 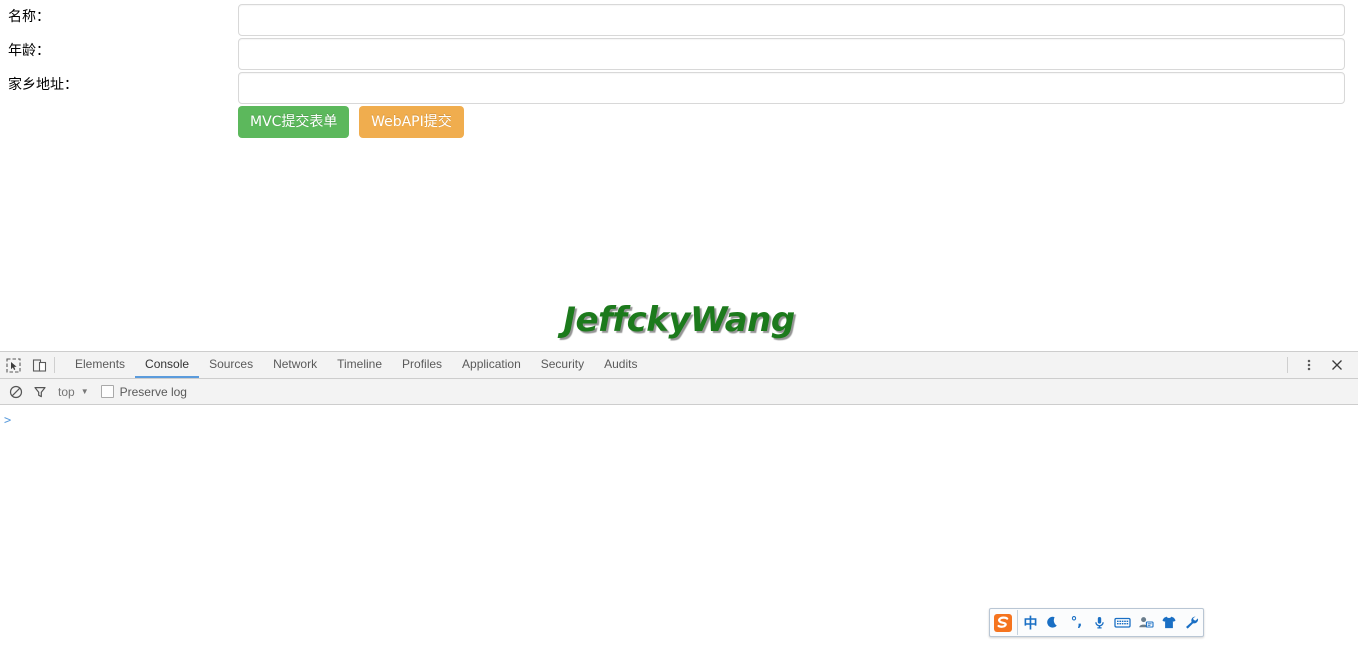 I want to click on right-divider, so click(x=1287, y=365).